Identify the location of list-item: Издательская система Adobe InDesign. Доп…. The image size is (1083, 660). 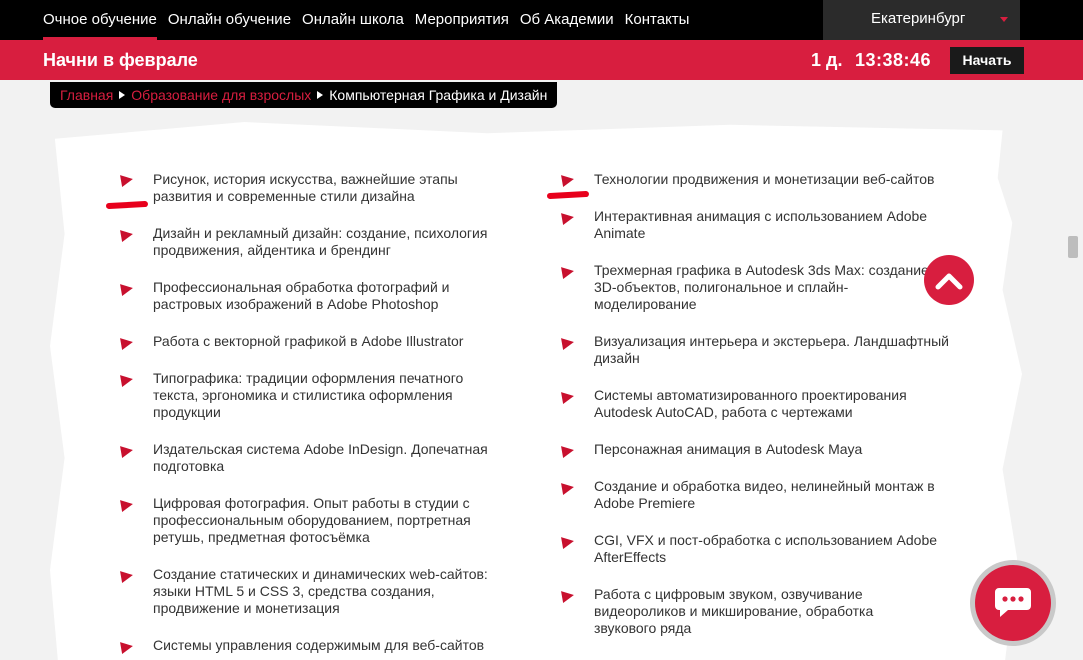
(320, 457).